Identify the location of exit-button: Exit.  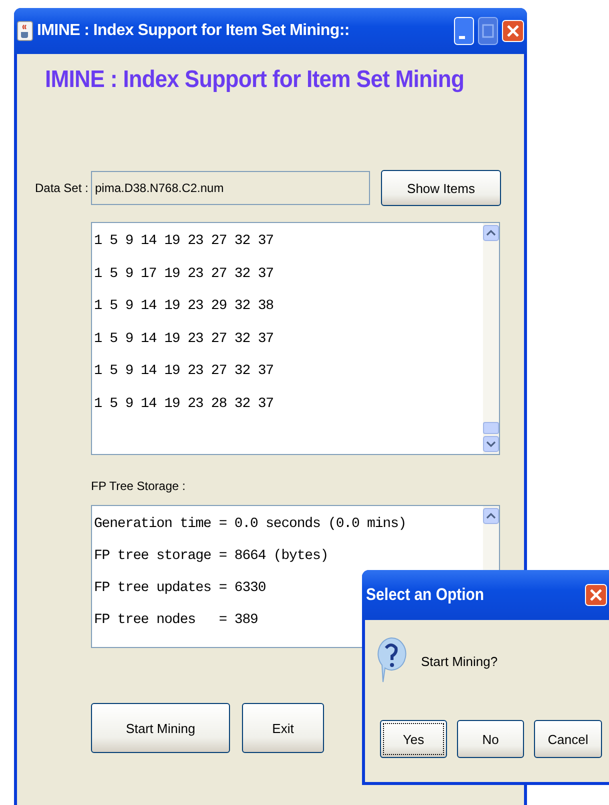
(283, 728).